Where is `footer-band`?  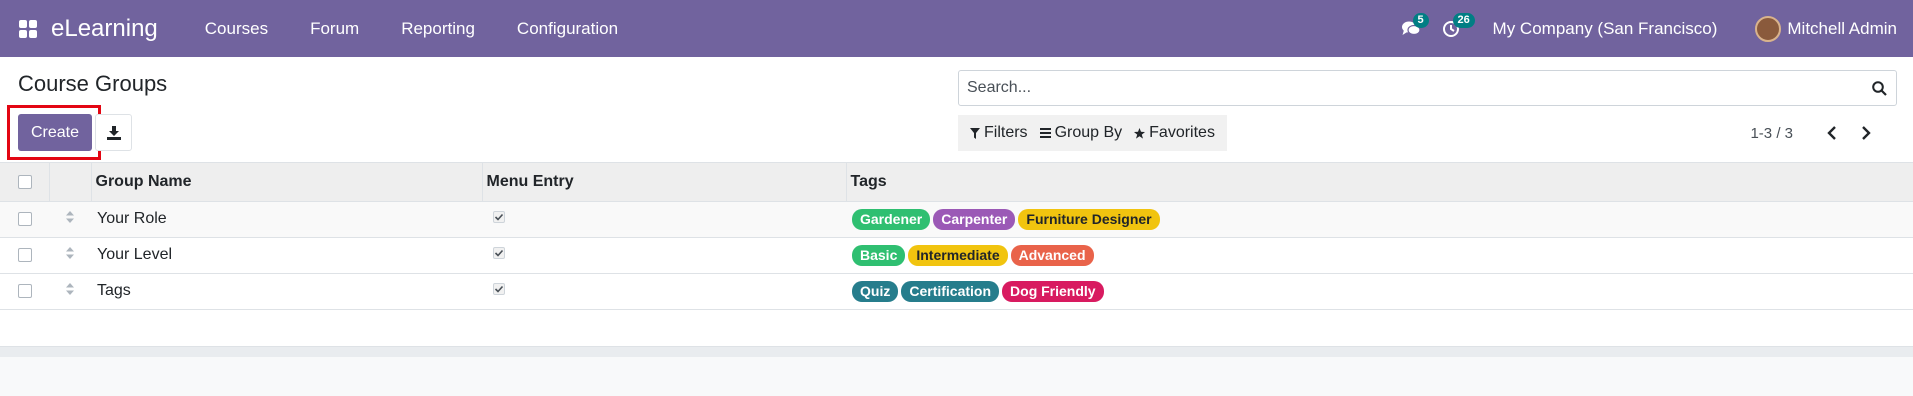
footer-band is located at coordinates (956, 352).